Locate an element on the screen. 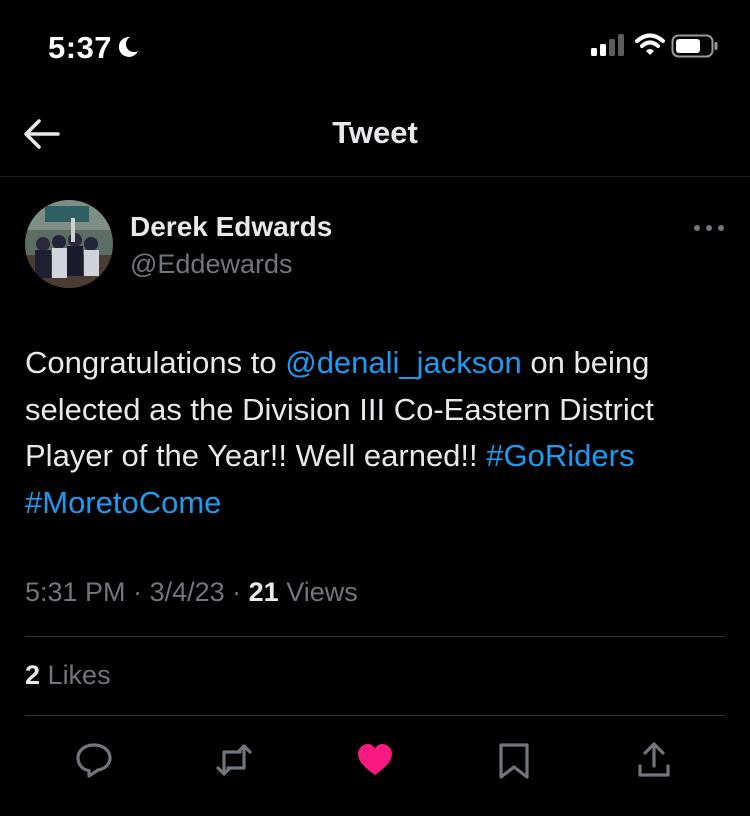 This screenshot has height=816, width=750. header-divider is located at coordinates (375, 176).